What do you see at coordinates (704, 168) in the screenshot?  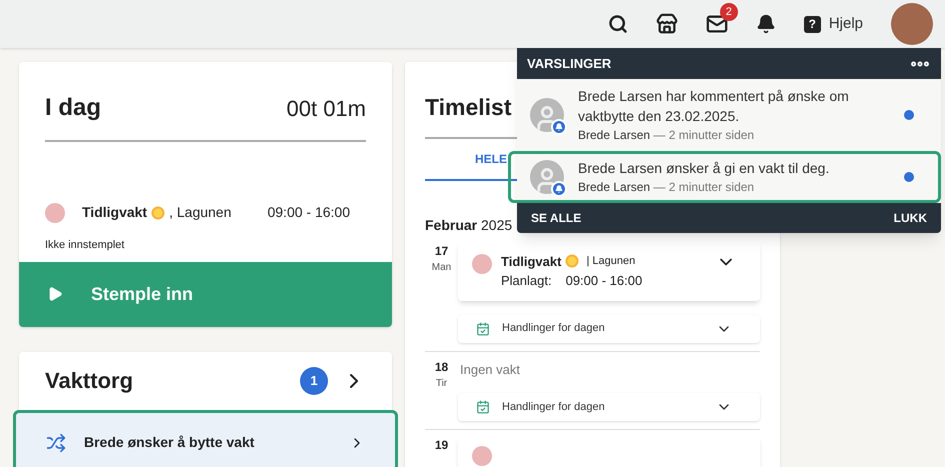 I see `notification-text: Brede Larsen ønsker å gi en vakt til deg.` at bounding box center [704, 168].